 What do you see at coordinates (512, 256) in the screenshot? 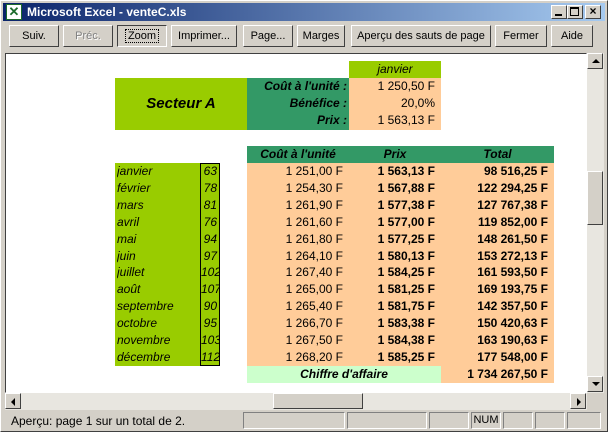
I see `row-total: 153 272,13 F` at bounding box center [512, 256].